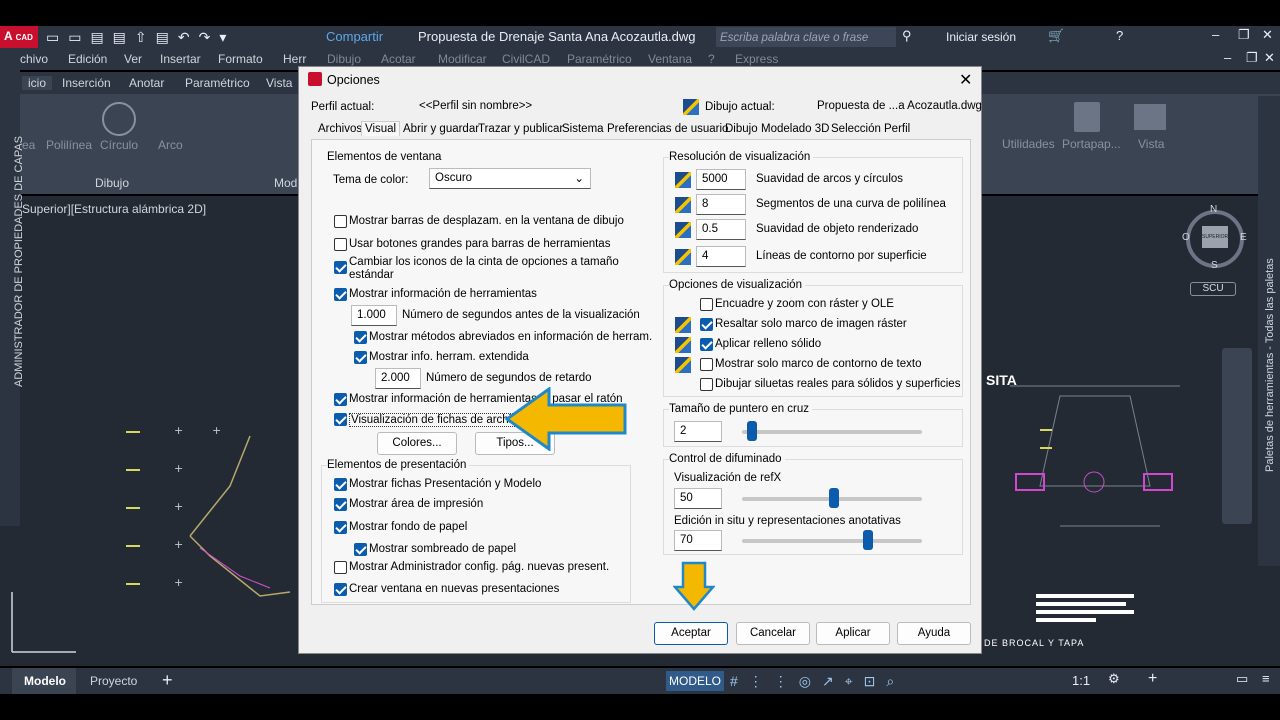 The width and height of the screenshot is (1280, 720). What do you see at coordinates (1152, 679) in the screenshot?
I see `plus-icon: +` at bounding box center [1152, 679].